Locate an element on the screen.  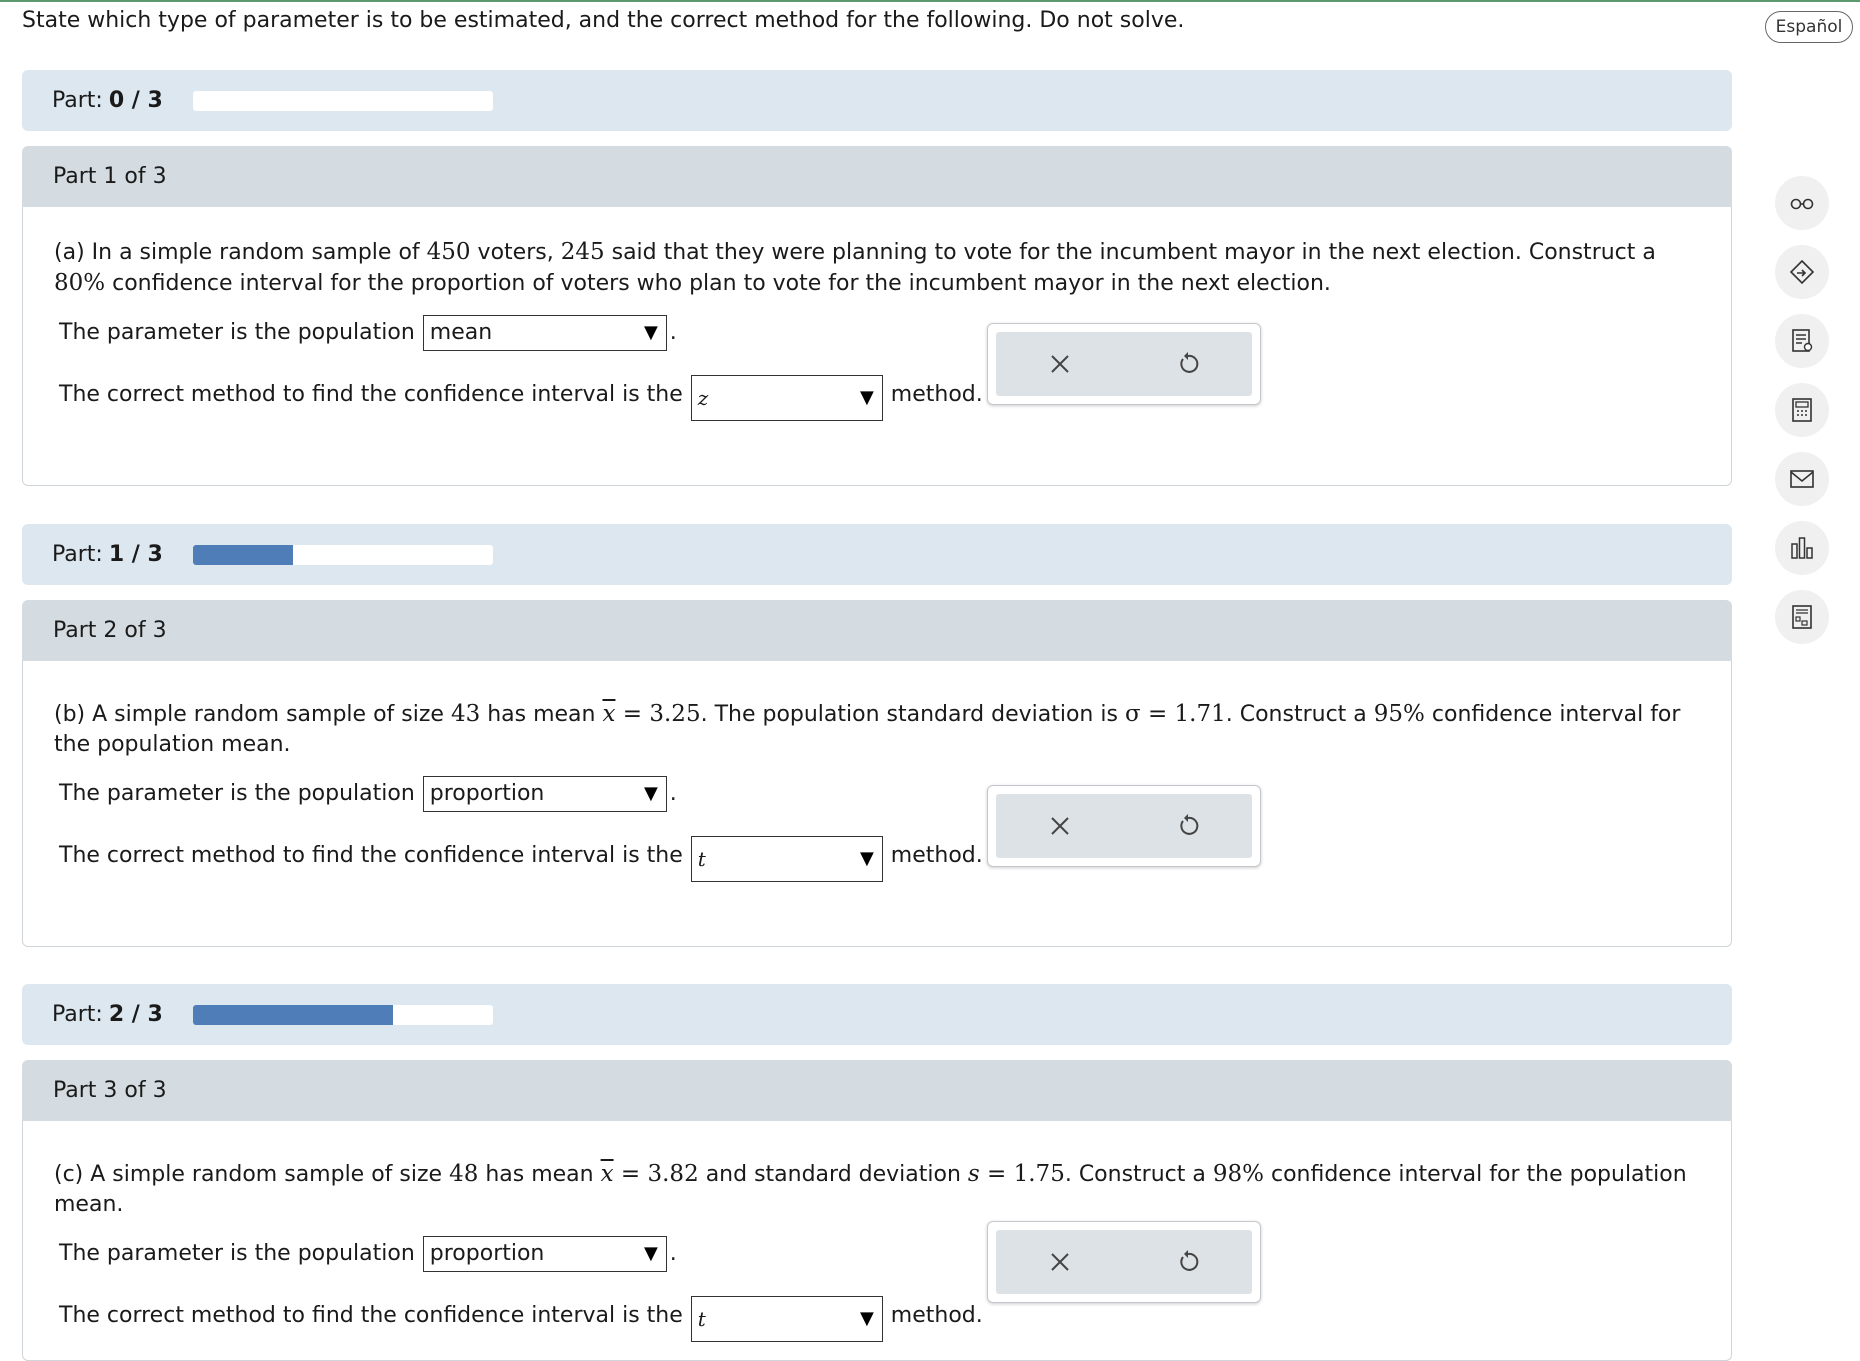
progress-bar-section: Part: 1 / 3 is located at coordinates (877, 554).